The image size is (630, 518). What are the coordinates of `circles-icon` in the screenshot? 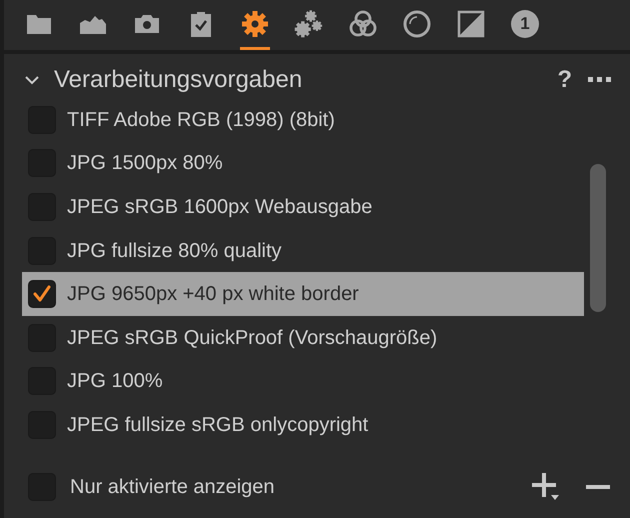 It's located at (363, 23).